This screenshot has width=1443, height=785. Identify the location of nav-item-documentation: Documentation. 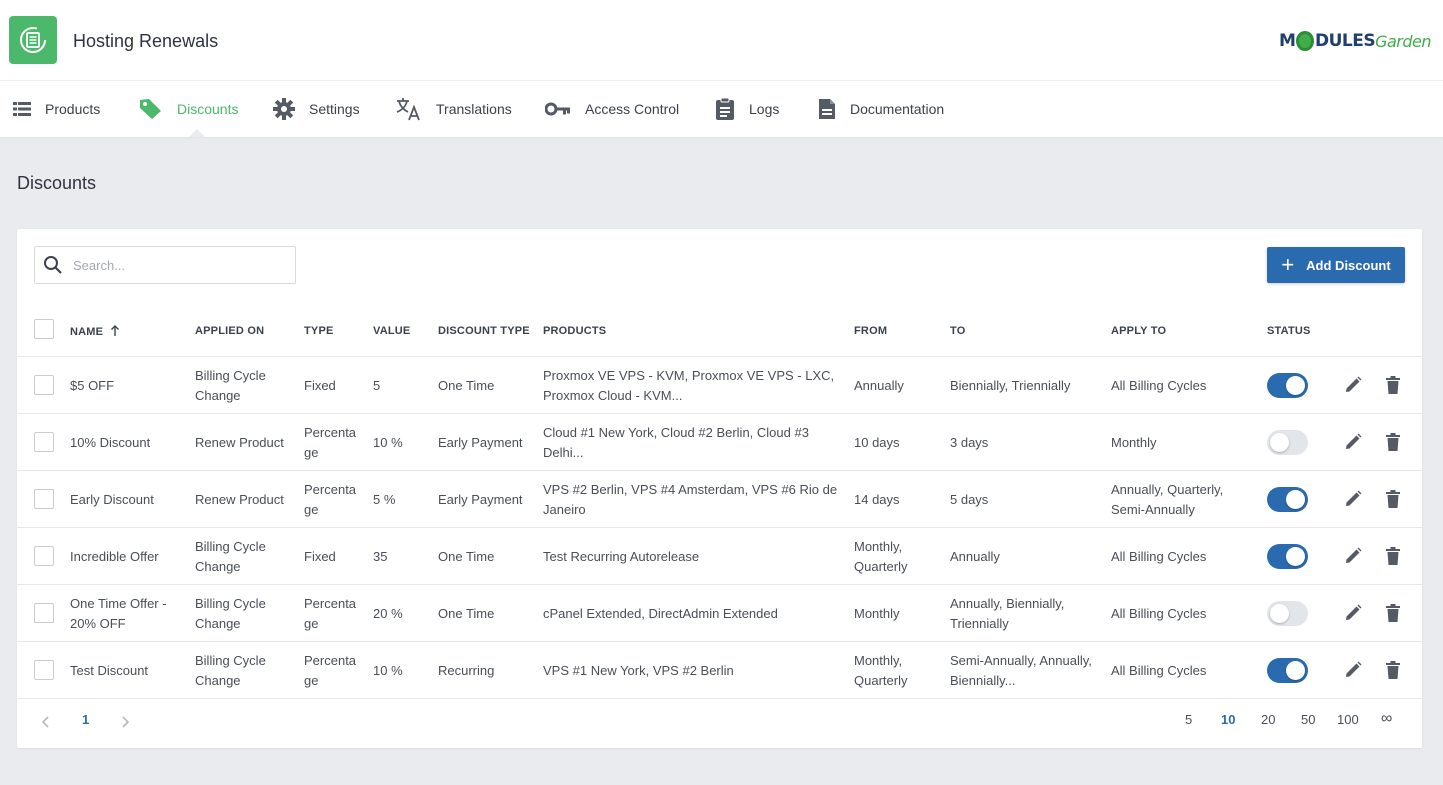
(881, 109).